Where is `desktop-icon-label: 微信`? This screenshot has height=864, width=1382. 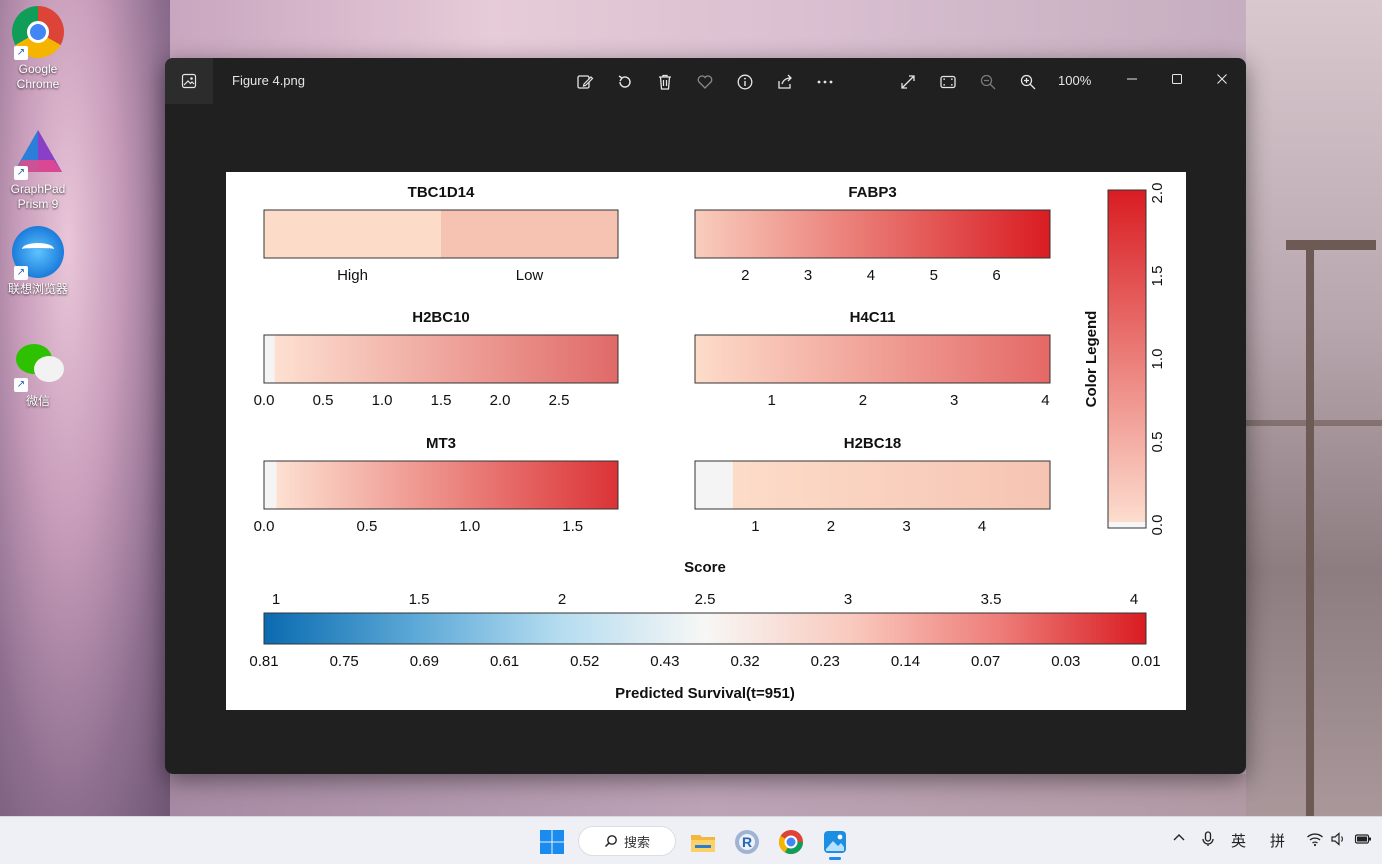
desktop-icon-label: 微信 is located at coordinates (37, 401).